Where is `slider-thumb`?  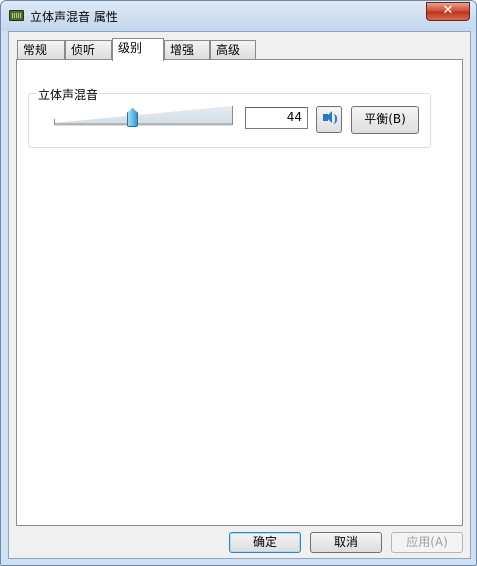
slider-thumb is located at coordinates (132, 117).